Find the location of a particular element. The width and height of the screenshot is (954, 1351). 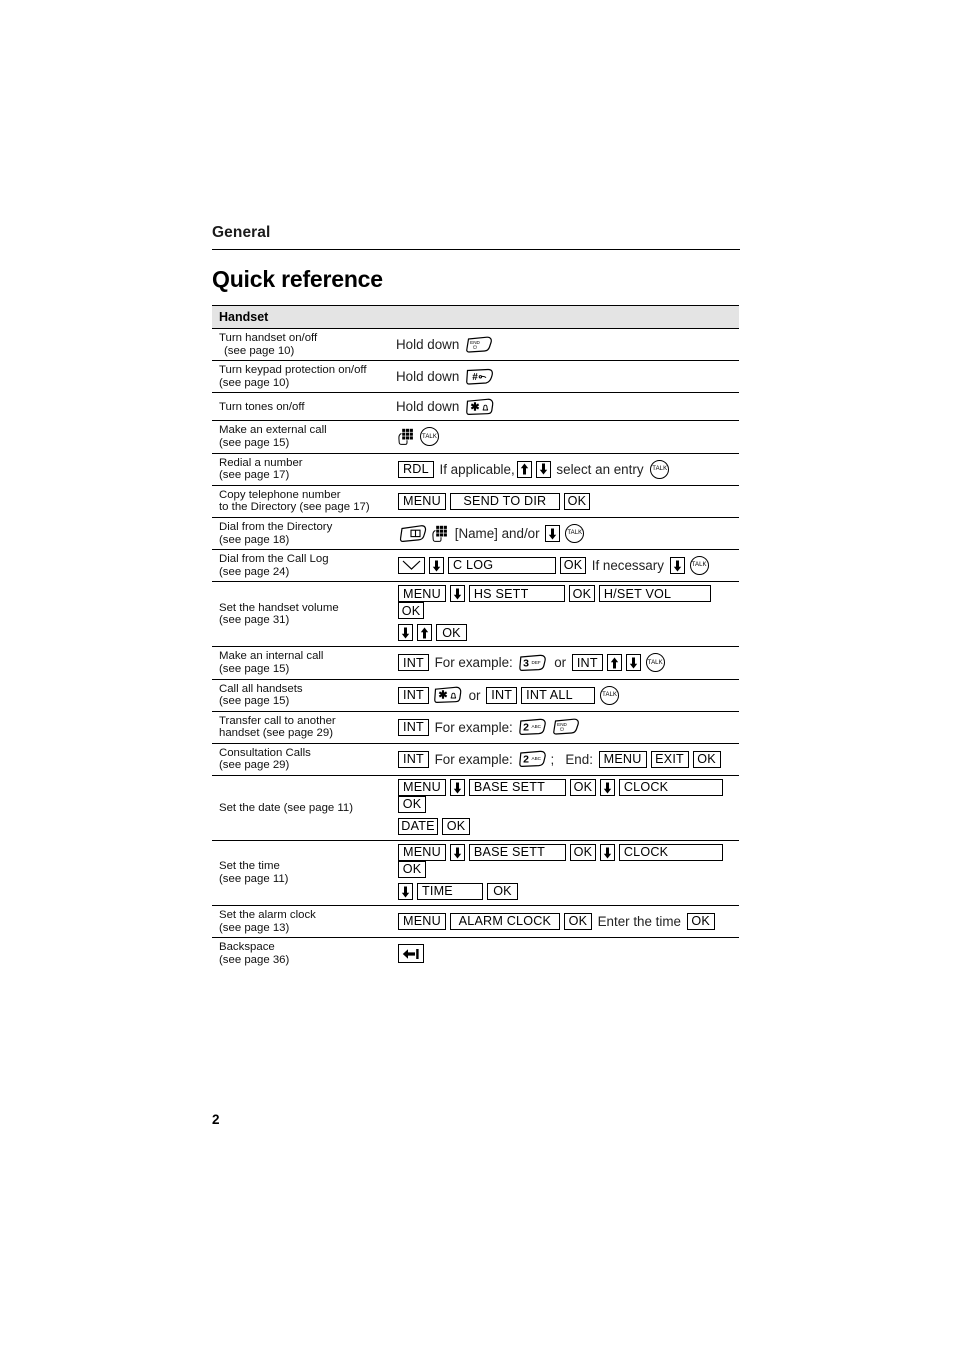

row-actions: MENU HS SETT OK H/SET VOL OK OK is located at coordinates (566, 614).